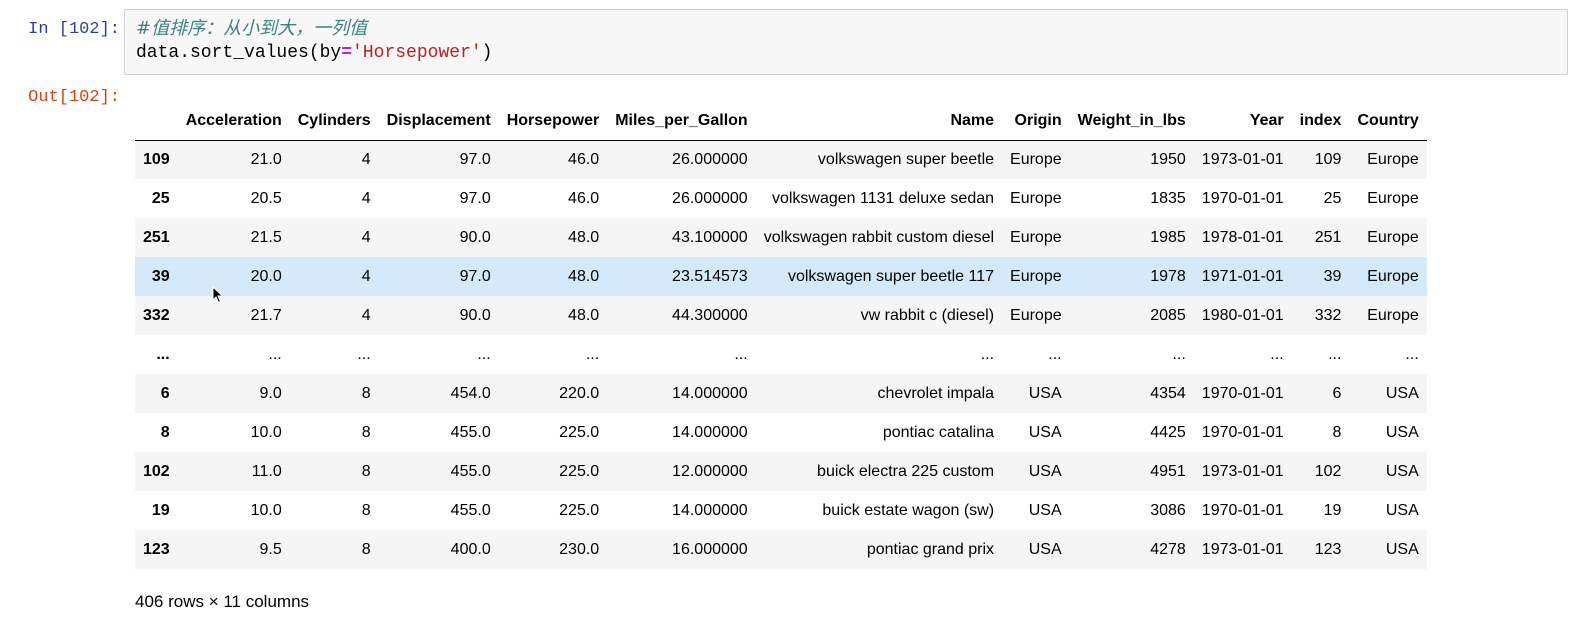  I want to click on column-header: Name, so click(879, 121).